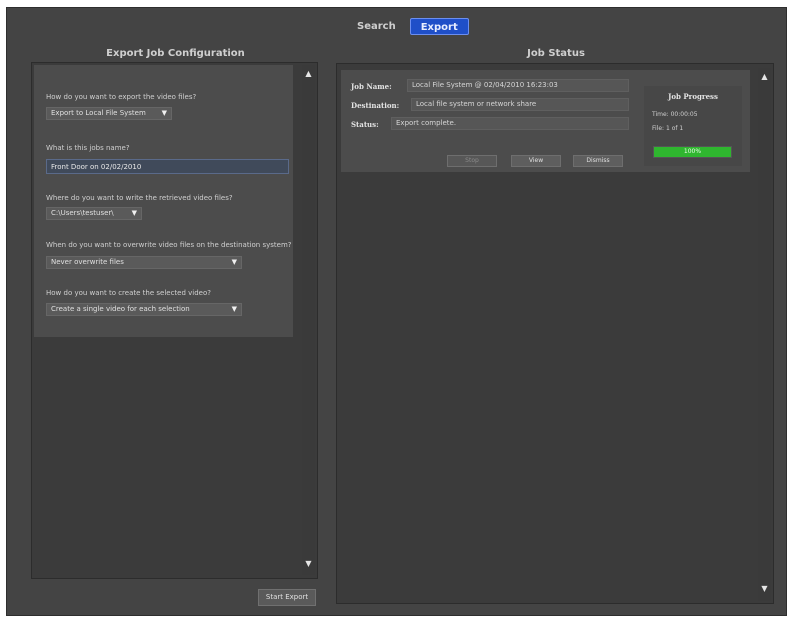 The width and height of the screenshot is (793, 620). I want to click on export-method-dropdown: Export to Local File System ▼, so click(109, 113).